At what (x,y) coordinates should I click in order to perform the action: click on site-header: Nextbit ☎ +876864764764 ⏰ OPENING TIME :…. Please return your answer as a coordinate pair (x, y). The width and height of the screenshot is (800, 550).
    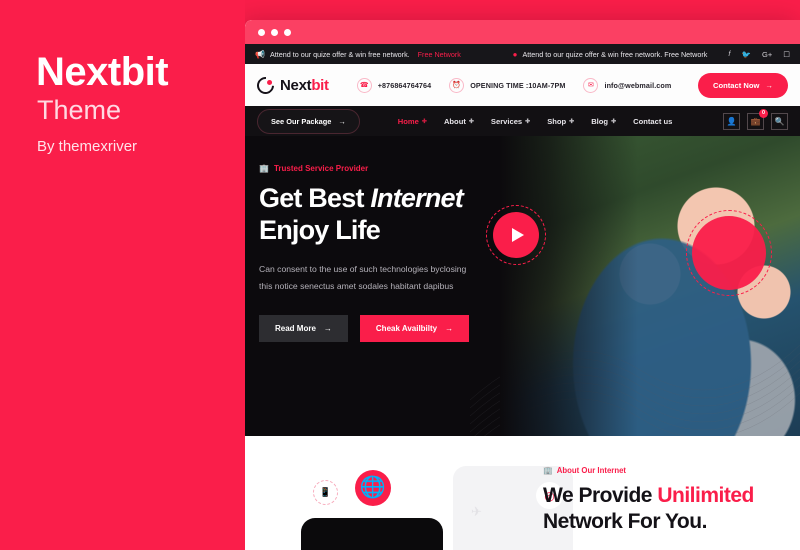
    Looking at the image, I should click on (522, 85).